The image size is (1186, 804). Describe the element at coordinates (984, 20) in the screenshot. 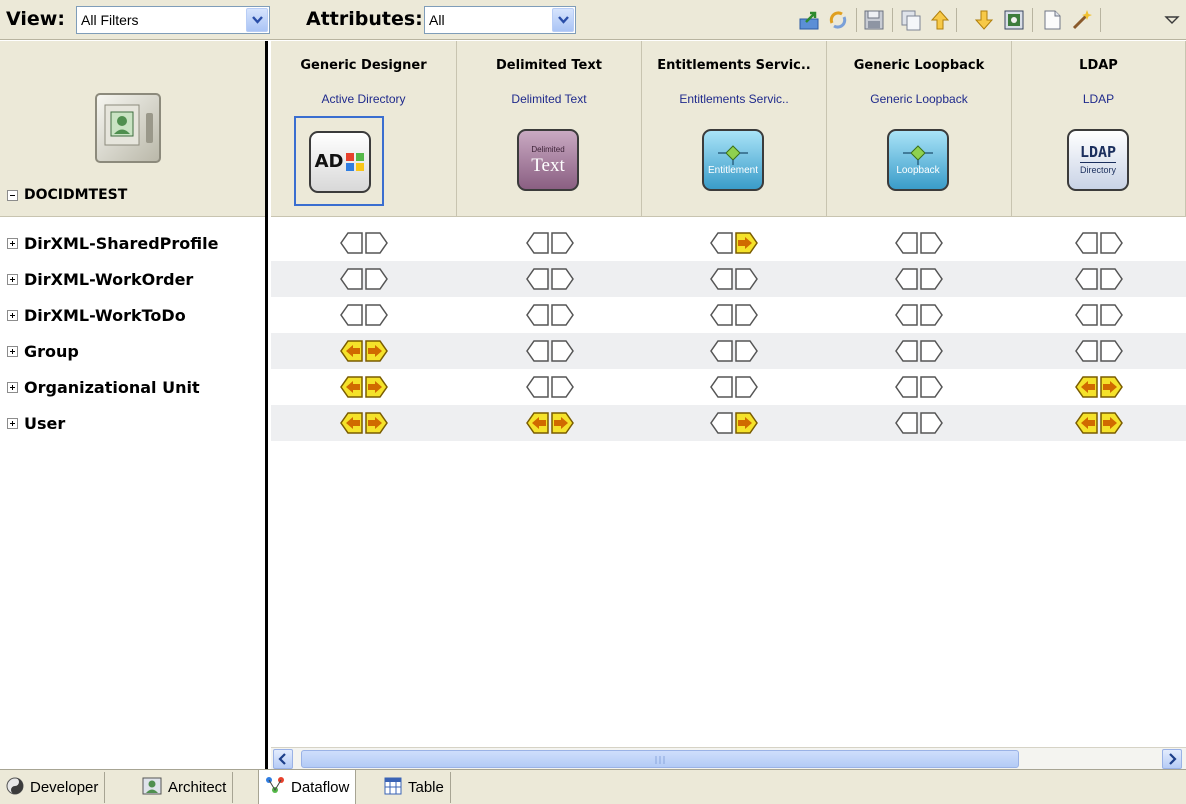

I see `move-down-icon` at that location.